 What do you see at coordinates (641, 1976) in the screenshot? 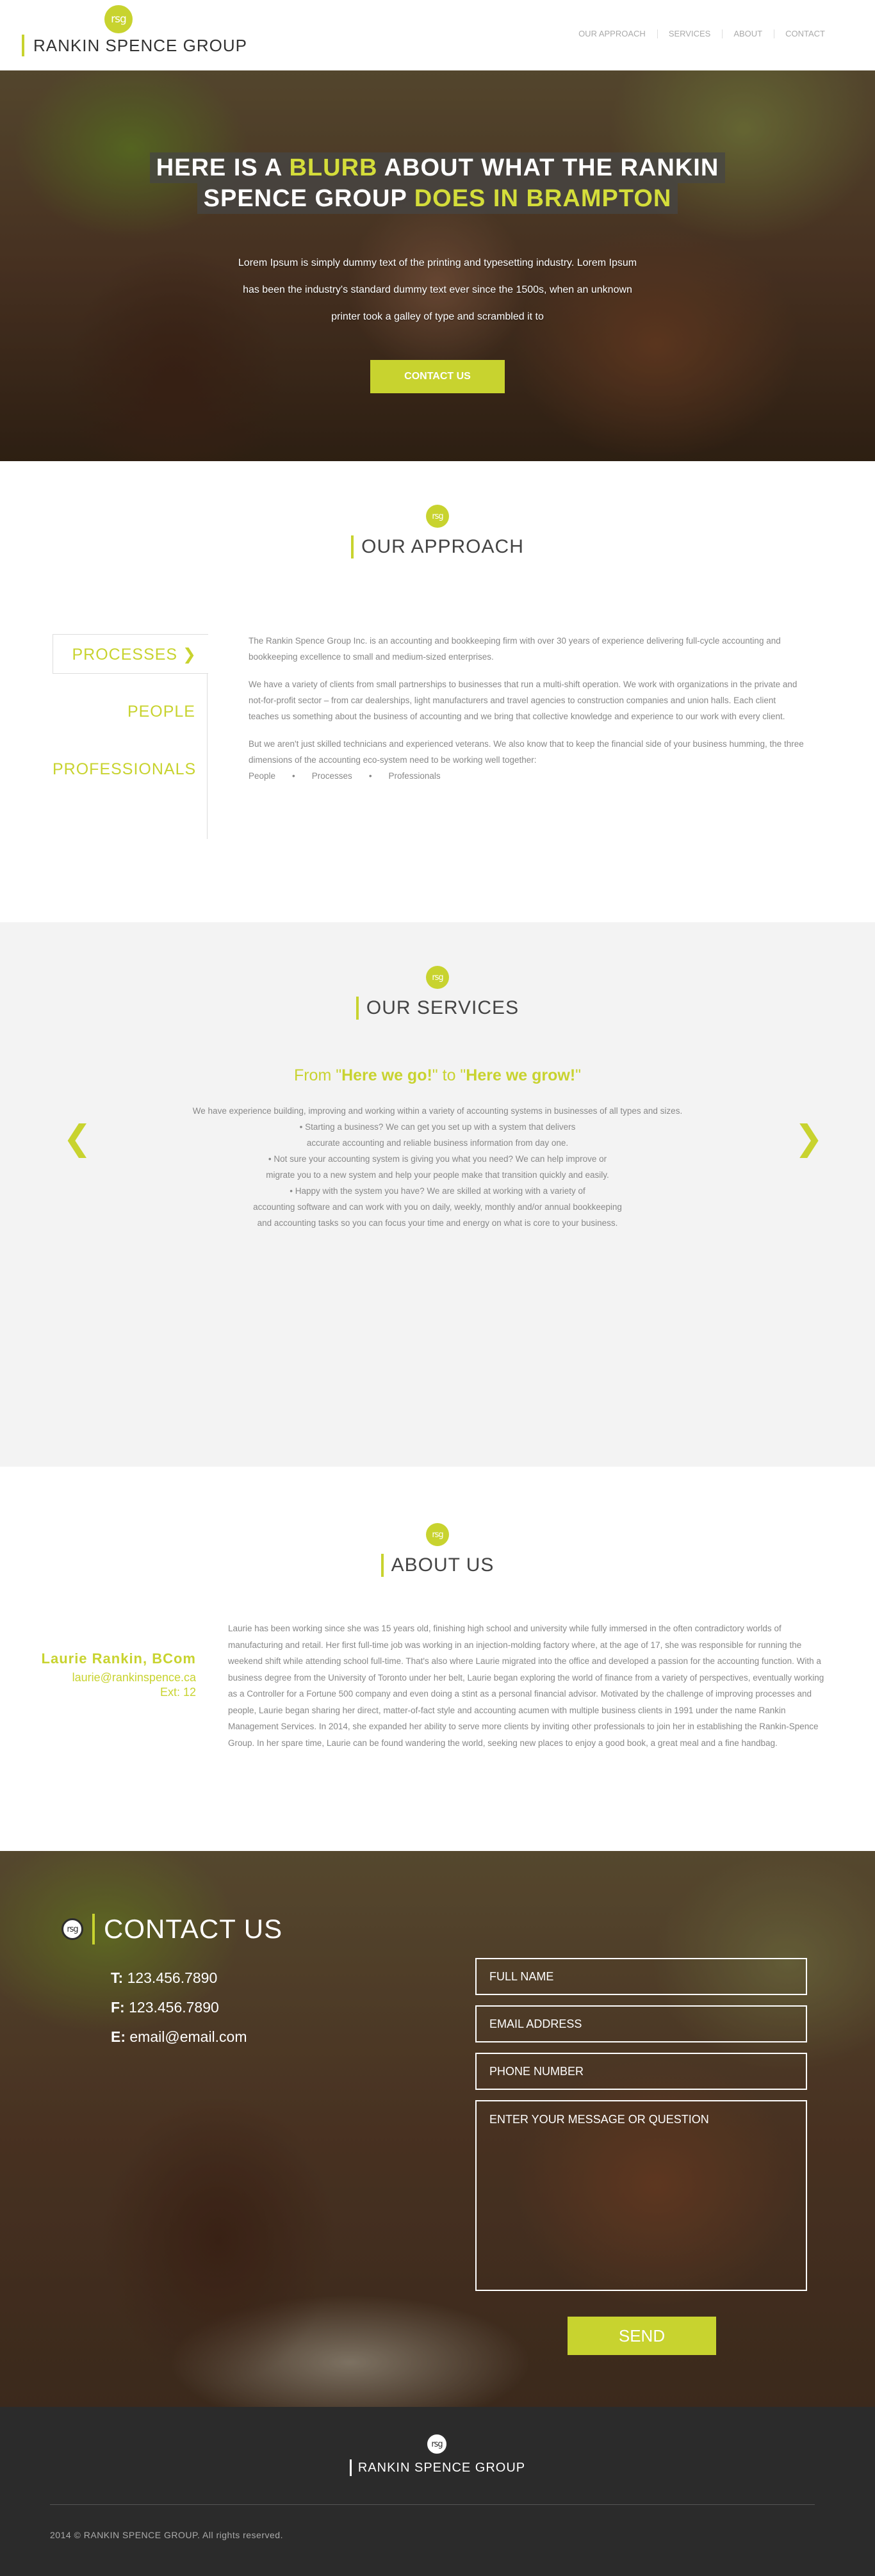
I see `full-name-field` at bounding box center [641, 1976].